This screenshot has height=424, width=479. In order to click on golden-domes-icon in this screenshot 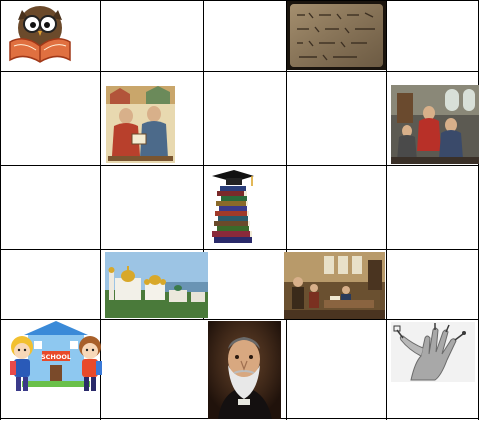, I will do `click(156, 285)`.